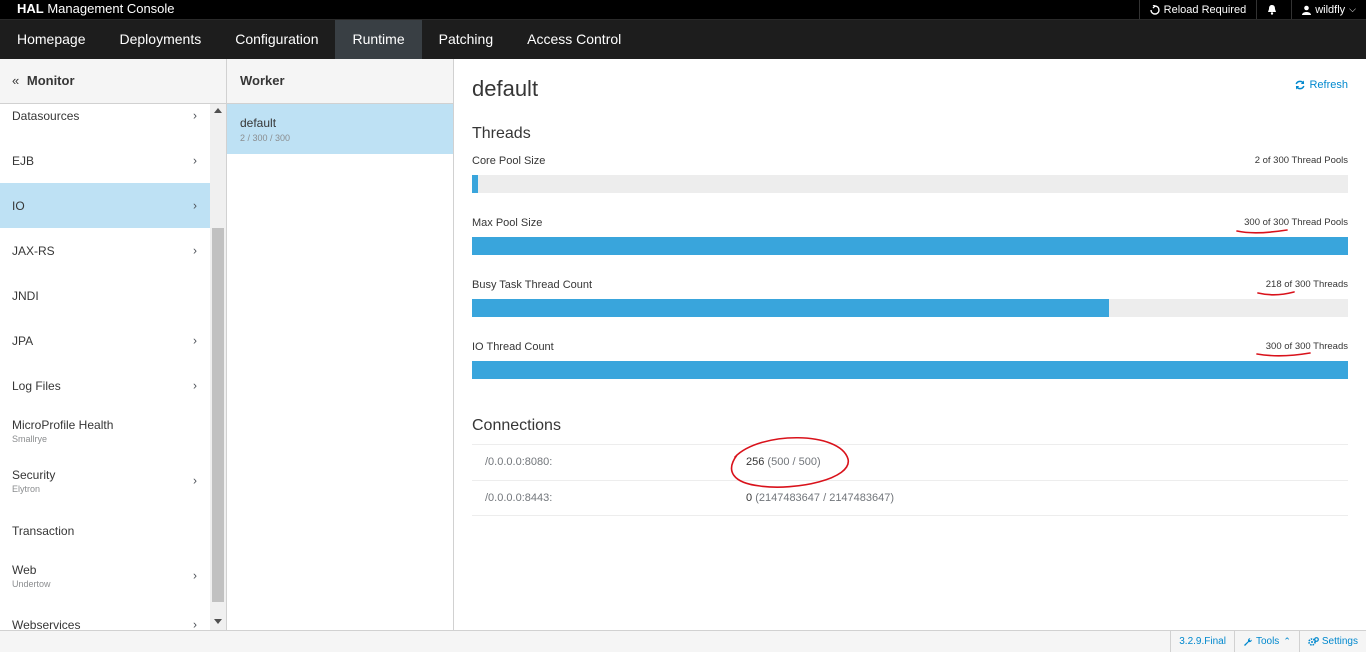 This screenshot has width=1366, height=652. What do you see at coordinates (505, 88) in the screenshot?
I see `page-title: default` at bounding box center [505, 88].